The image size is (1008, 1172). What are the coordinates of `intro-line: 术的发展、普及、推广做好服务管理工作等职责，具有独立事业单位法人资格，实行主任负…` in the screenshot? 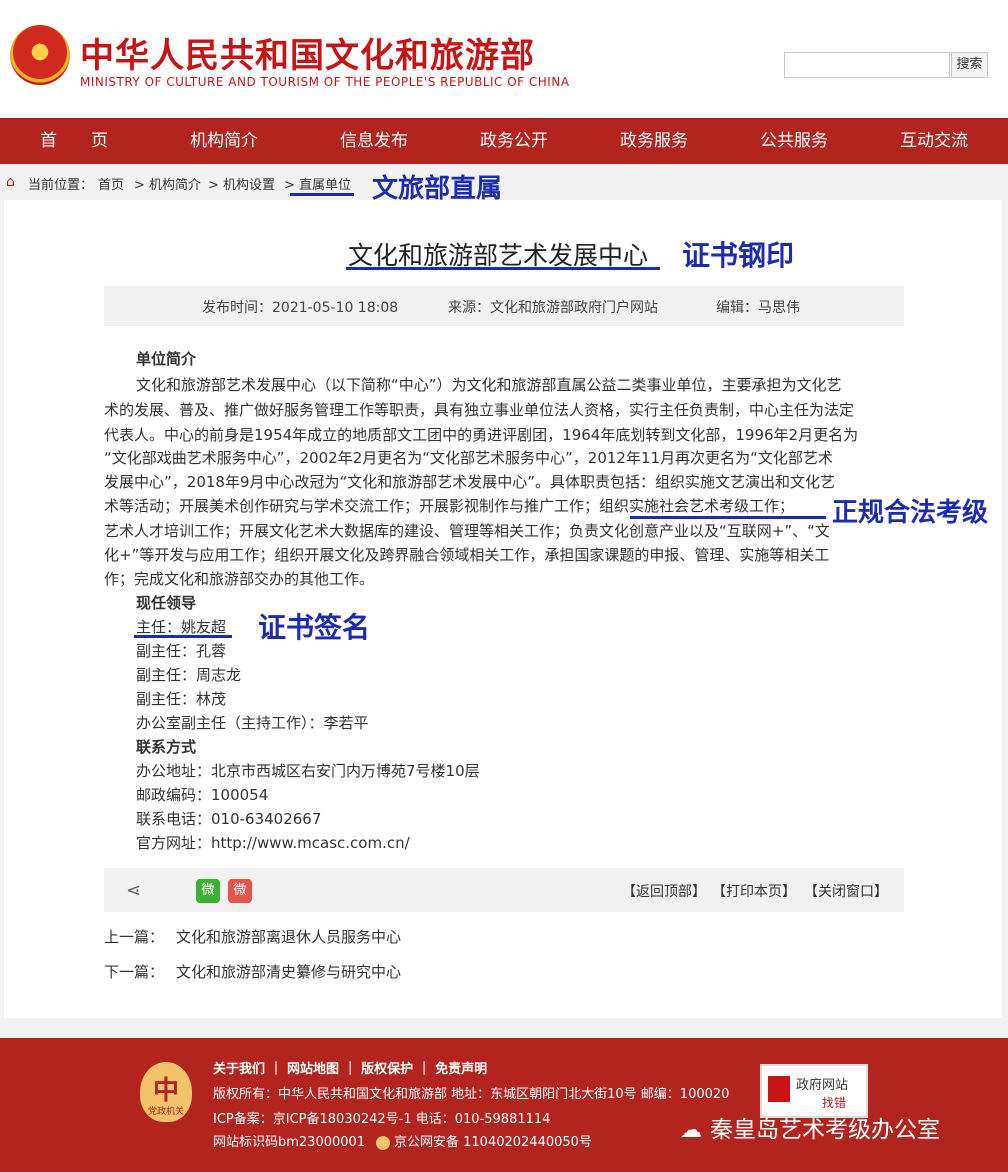 It's located at (479, 410).